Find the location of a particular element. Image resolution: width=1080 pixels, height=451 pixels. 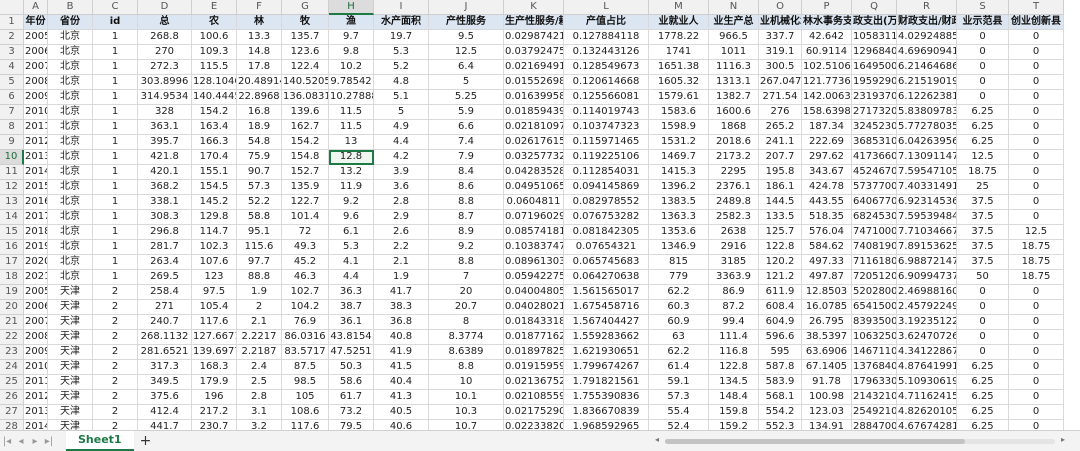

data-cell: 443.55 is located at coordinates (827, 202).